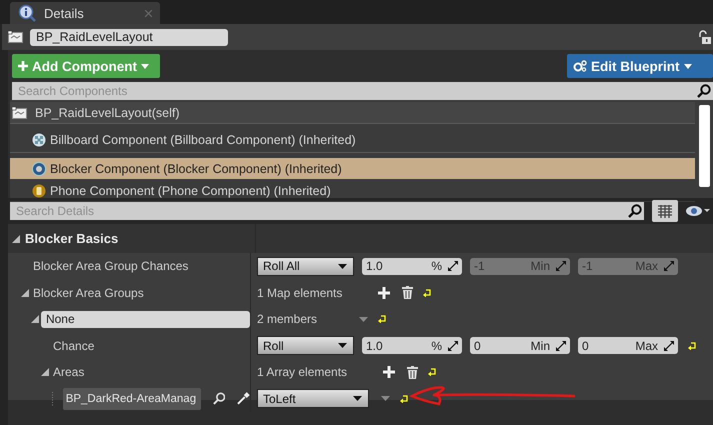  I want to click on asset-picker: BP_DarkRed-AreaManag, so click(131, 399).